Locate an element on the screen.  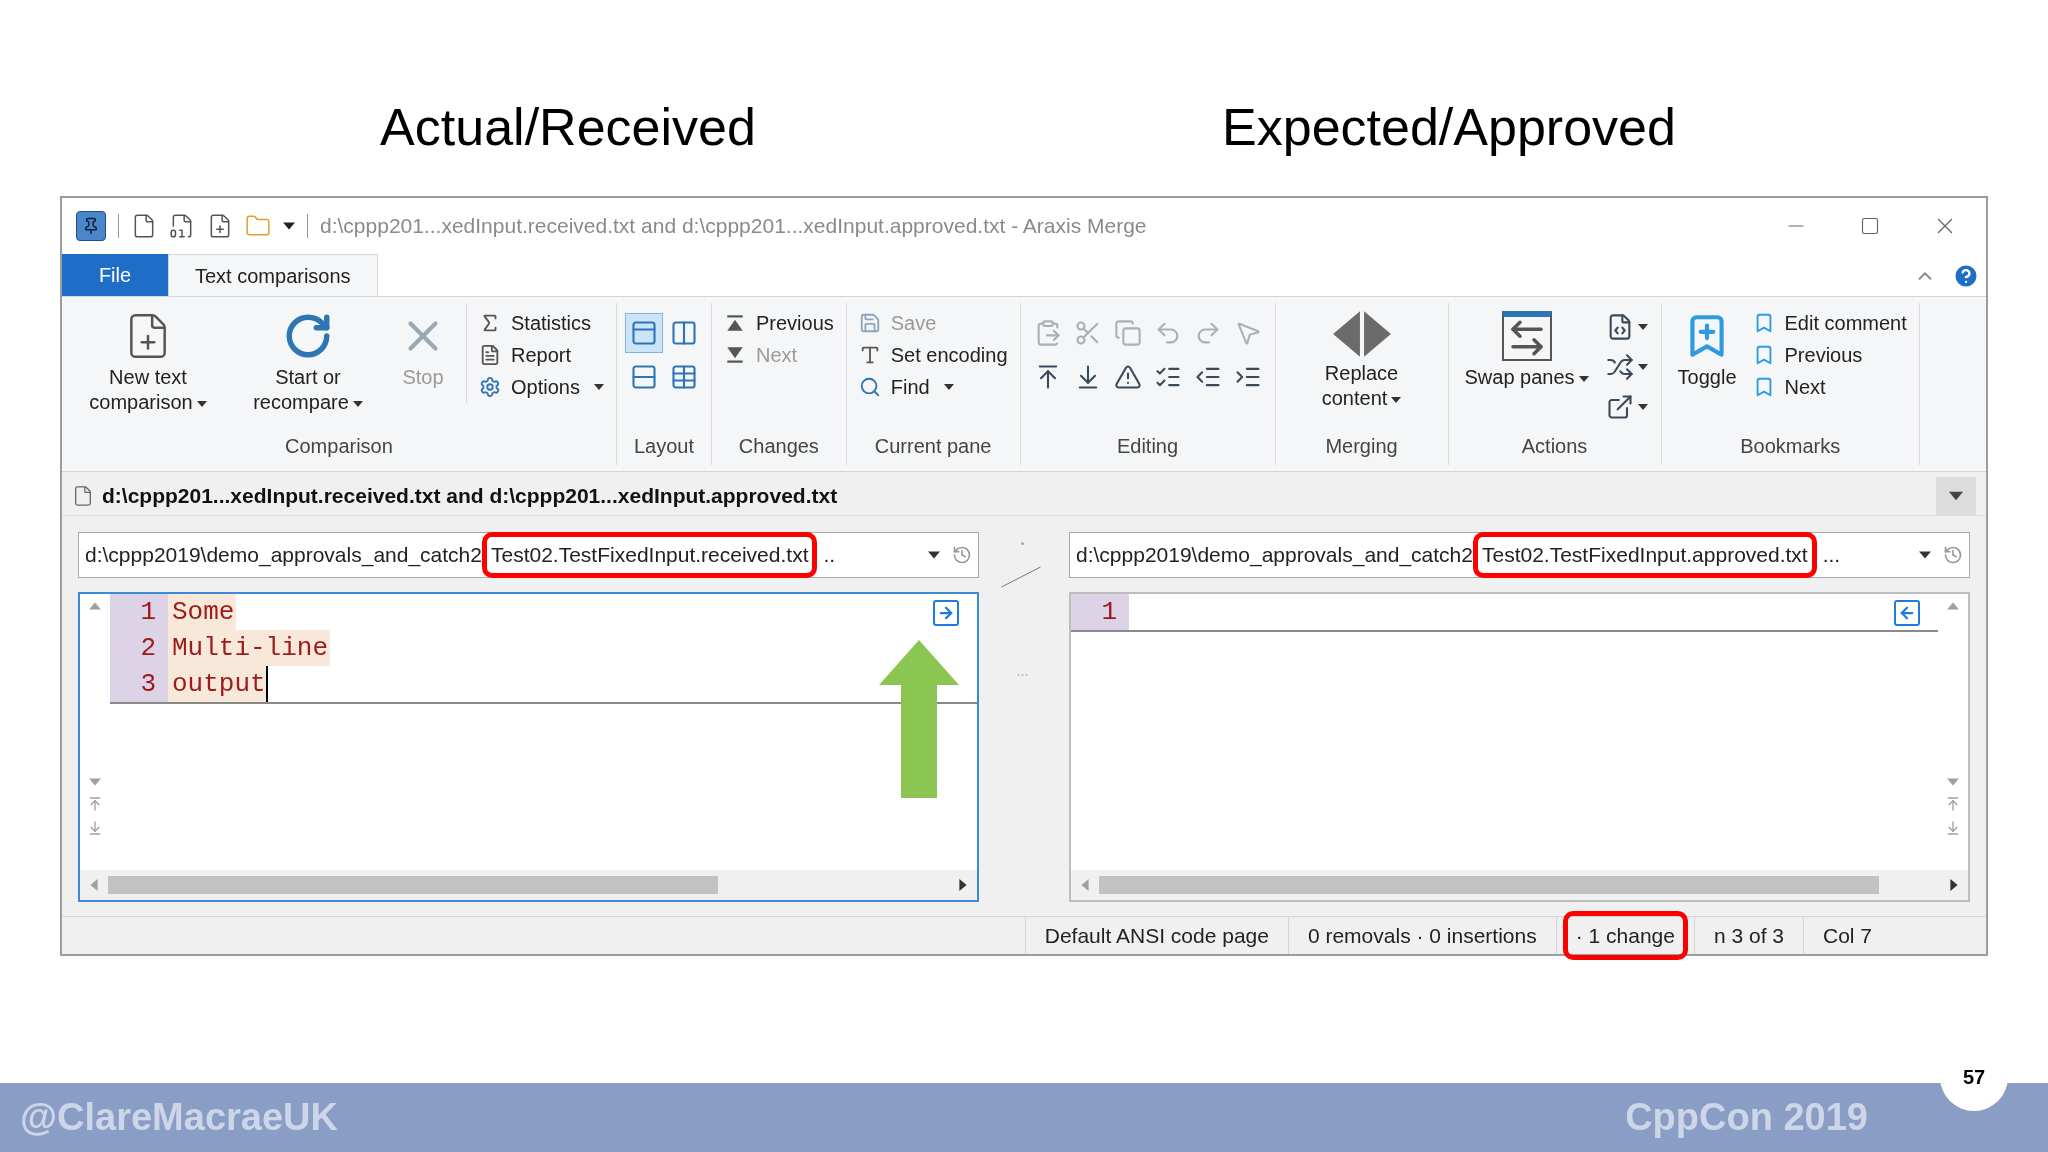
ribbon-button: Swap panes is located at coordinates (1526, 346).